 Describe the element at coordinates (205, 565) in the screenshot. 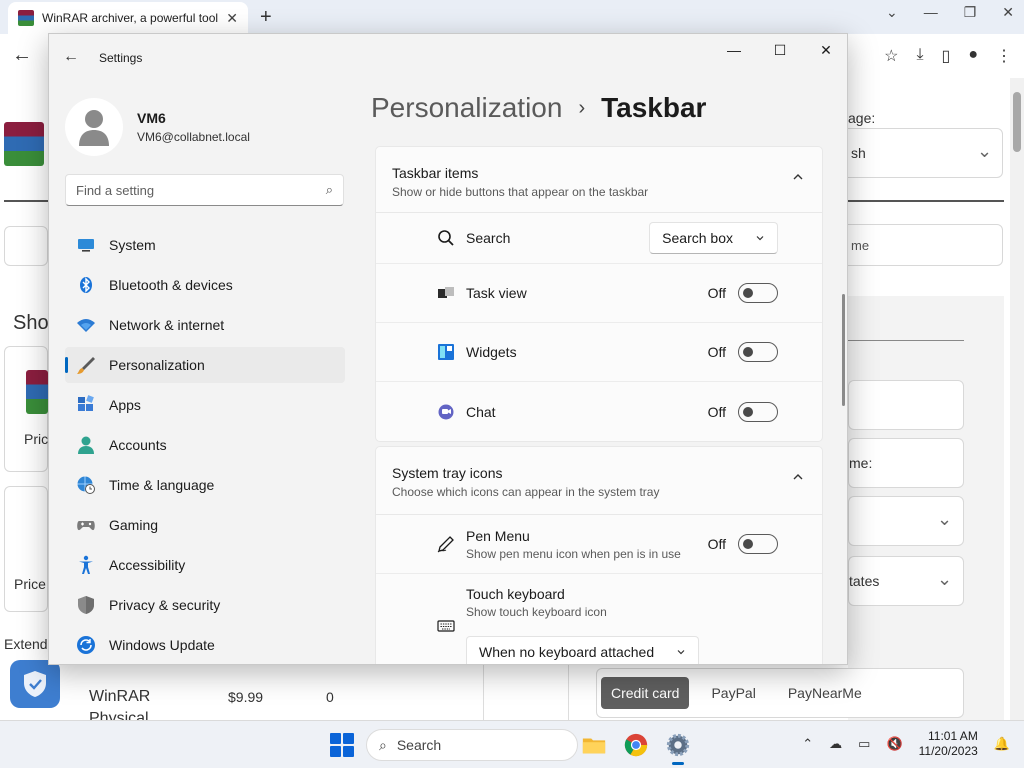

I see `nav-item-accessibility: Accessibility` at that location.